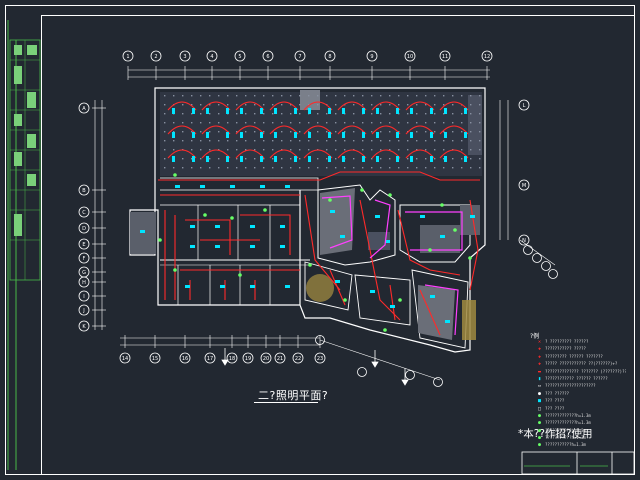  Describe the element at coordinates (565, 349) in the screenshot. I see `legend-item-label: ??????????? ?????` at that location.